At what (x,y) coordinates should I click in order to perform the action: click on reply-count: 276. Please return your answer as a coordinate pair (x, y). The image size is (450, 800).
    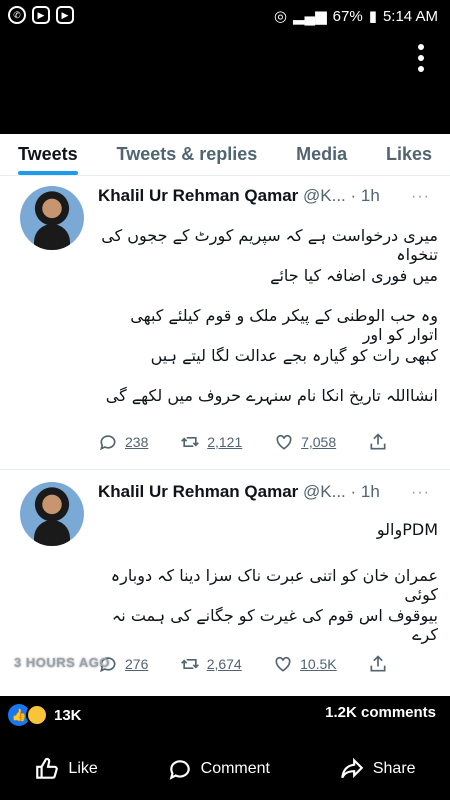
    Looking at the image, I should click on (137, 664).